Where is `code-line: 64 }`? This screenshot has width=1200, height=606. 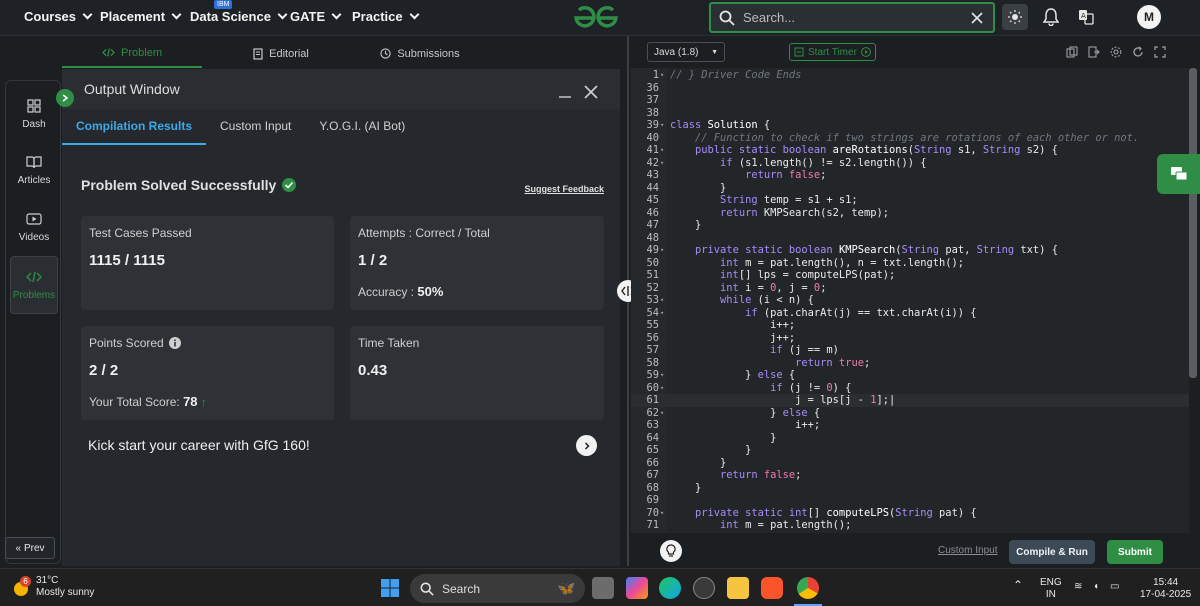
code-line: 64 } is located at coordinates (910, 438).